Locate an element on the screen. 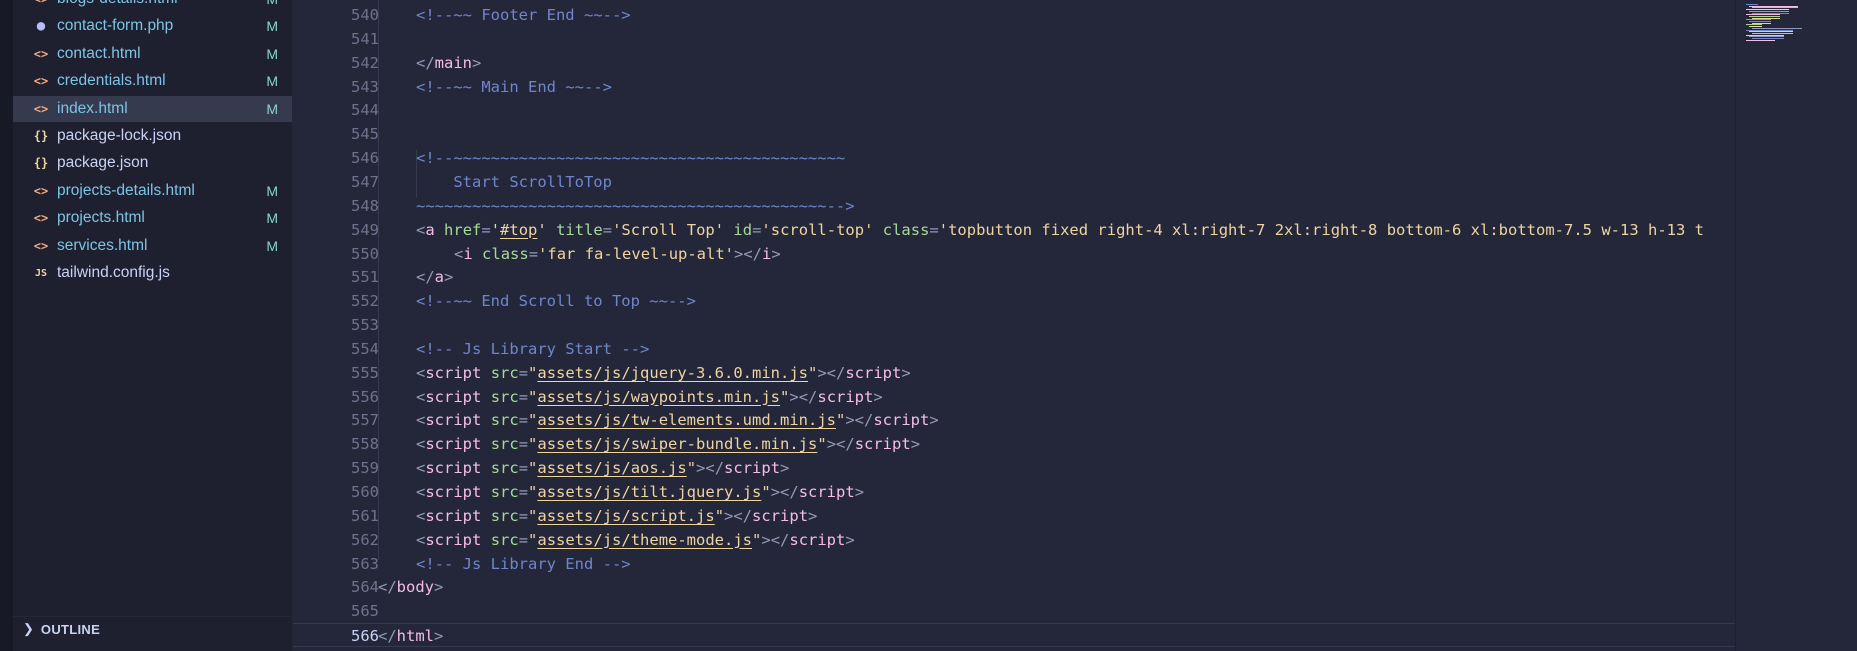 Image resolution: width=1857 pixels, height=651 pixels. file-item: {} package-lock.json is located at coordinates (152, 136).